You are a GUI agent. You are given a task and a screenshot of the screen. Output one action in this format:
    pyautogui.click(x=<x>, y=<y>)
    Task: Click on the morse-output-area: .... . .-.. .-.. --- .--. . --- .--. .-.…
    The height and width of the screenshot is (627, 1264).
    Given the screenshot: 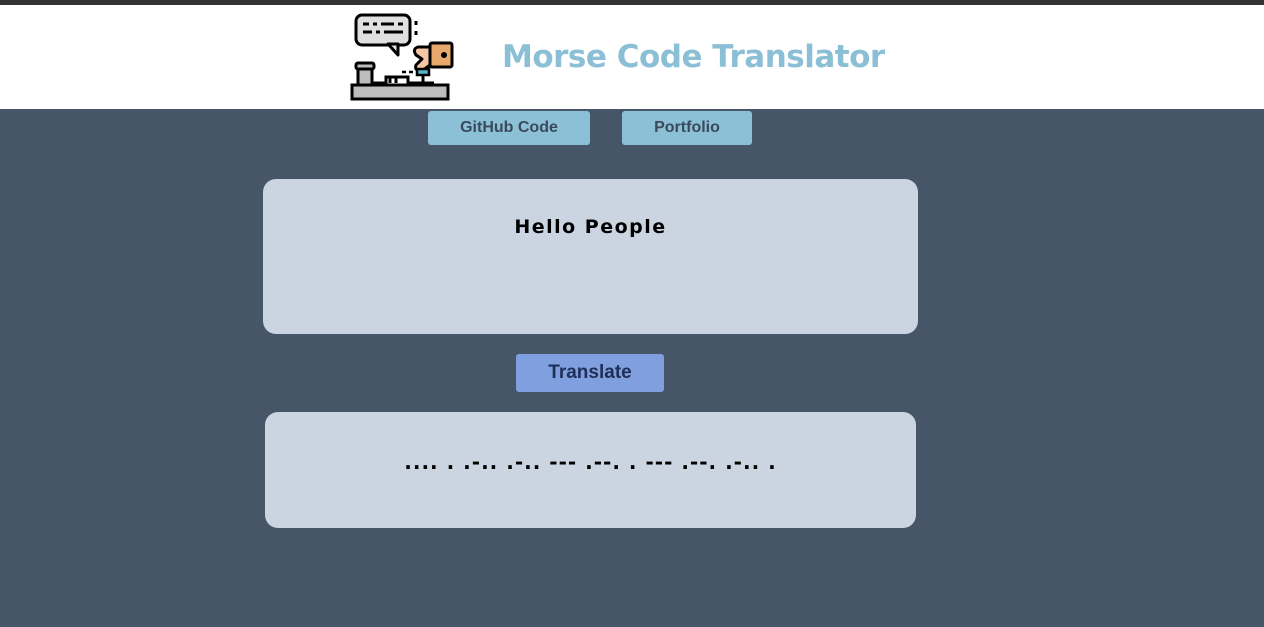 What is the action you would take?
    pyautogui.click(x=590, y=470)
    